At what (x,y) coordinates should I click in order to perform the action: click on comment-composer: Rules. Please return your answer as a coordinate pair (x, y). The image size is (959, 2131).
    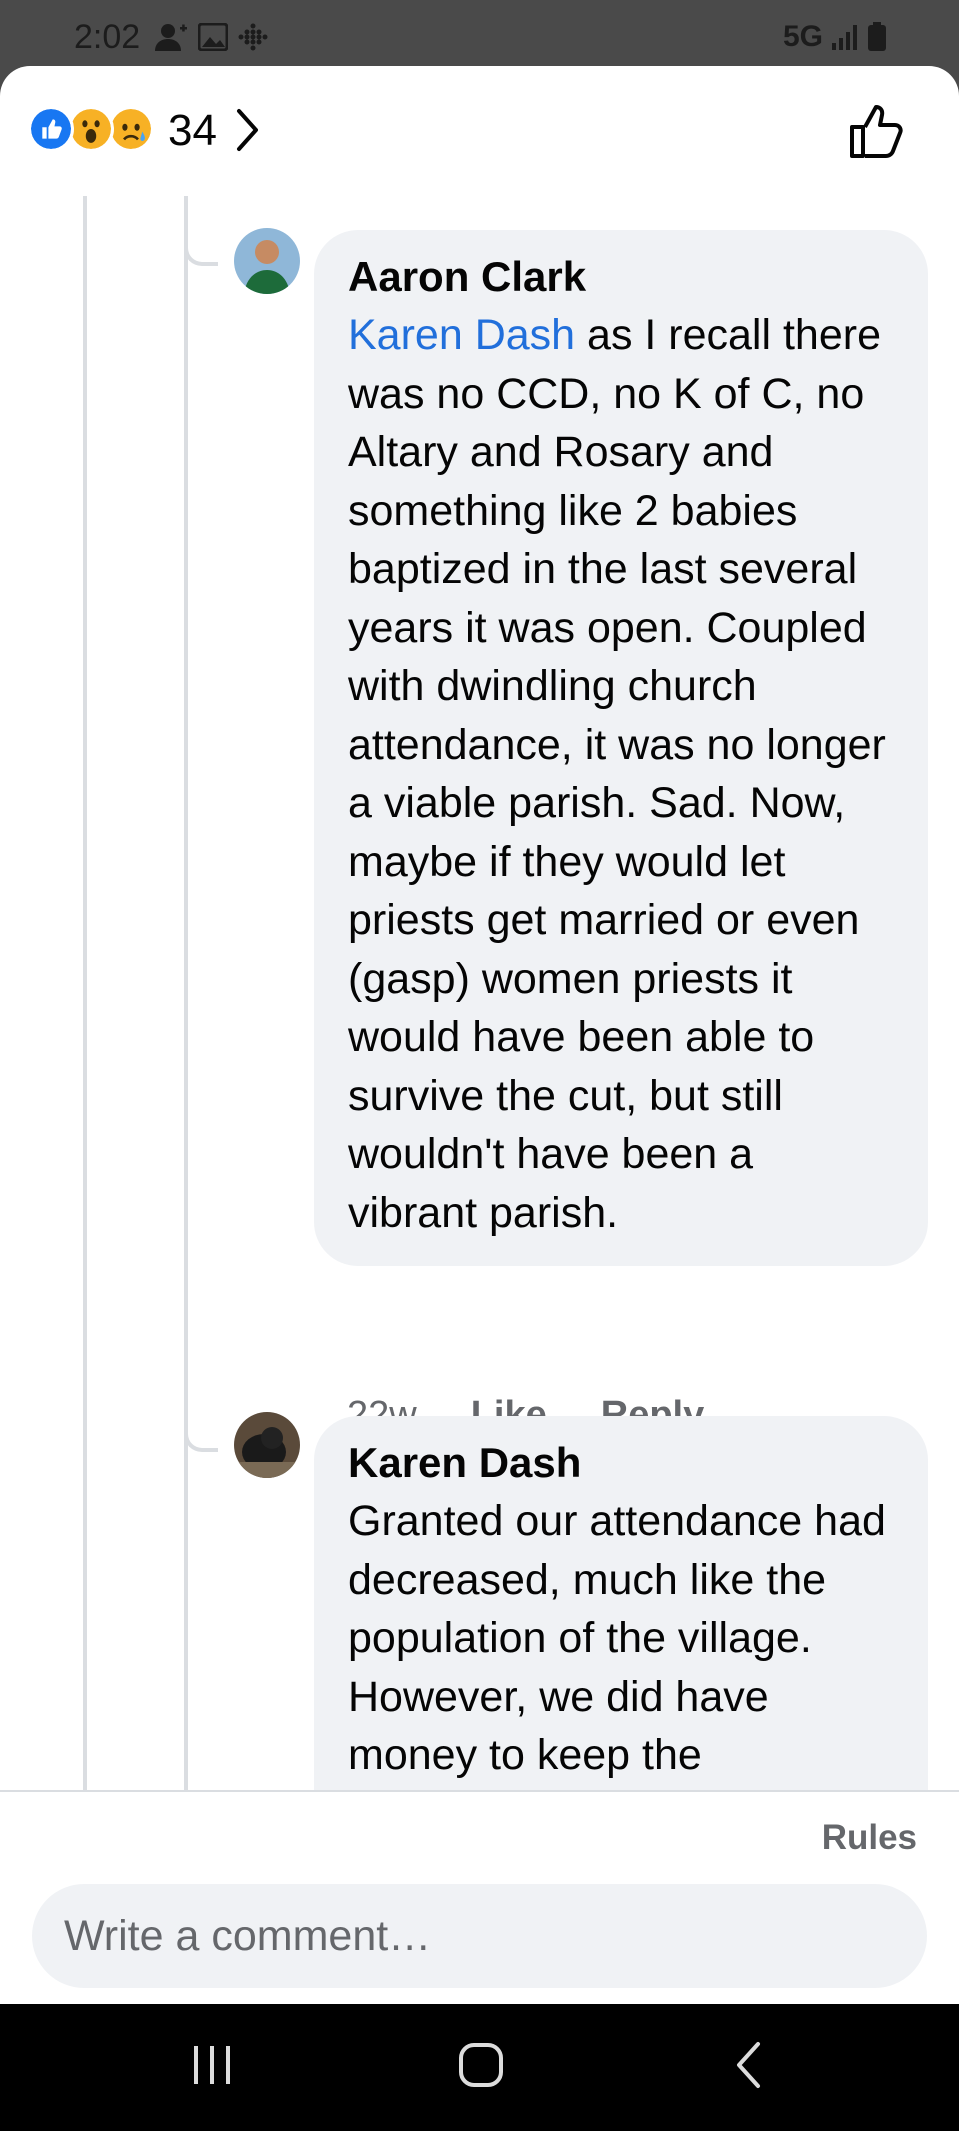
    Looking at the image, I should click on (479, 1897).